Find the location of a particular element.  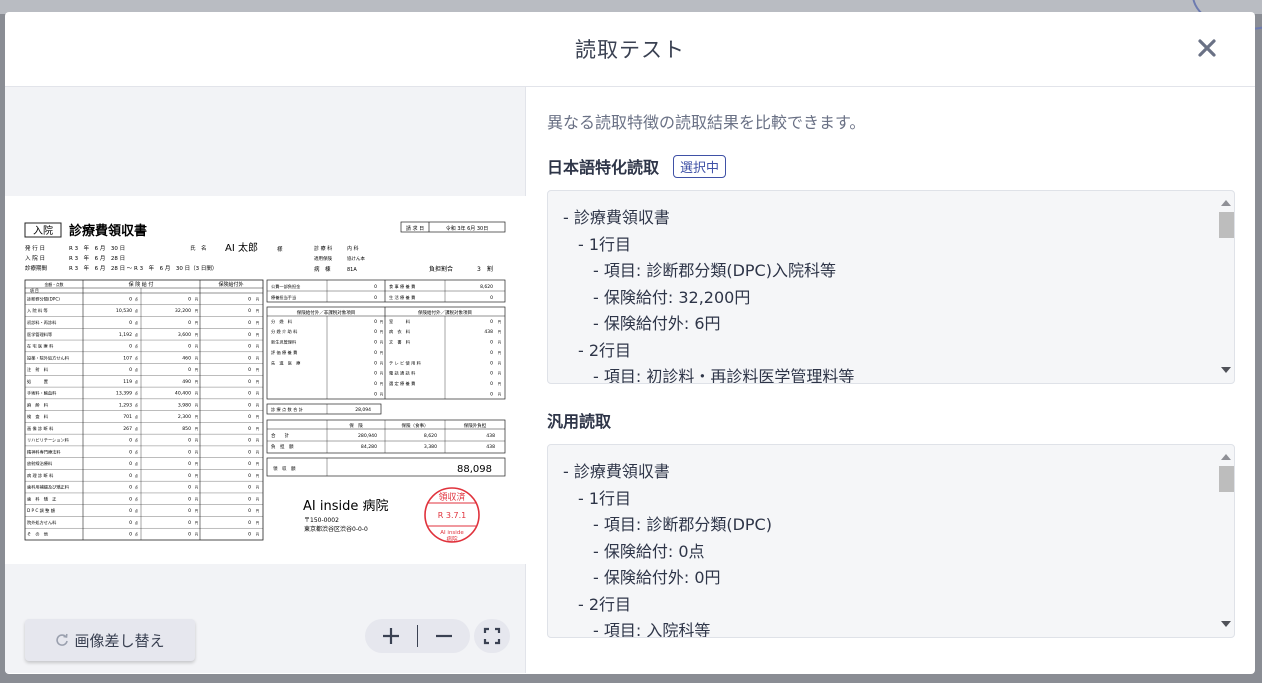

receipt-sum-header-other: 保険外負担 is located at coordinates (475, 425).